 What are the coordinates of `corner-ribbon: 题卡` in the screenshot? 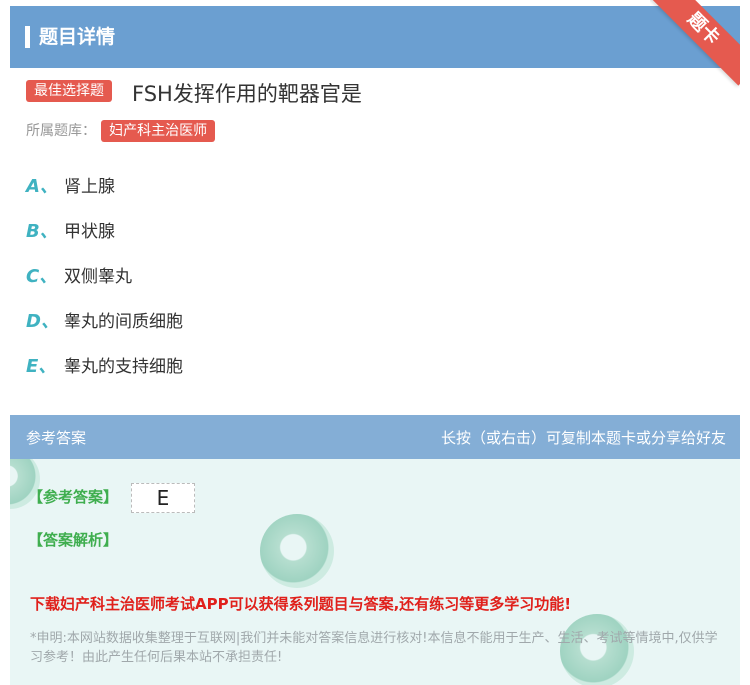 It's located at (695, 45).